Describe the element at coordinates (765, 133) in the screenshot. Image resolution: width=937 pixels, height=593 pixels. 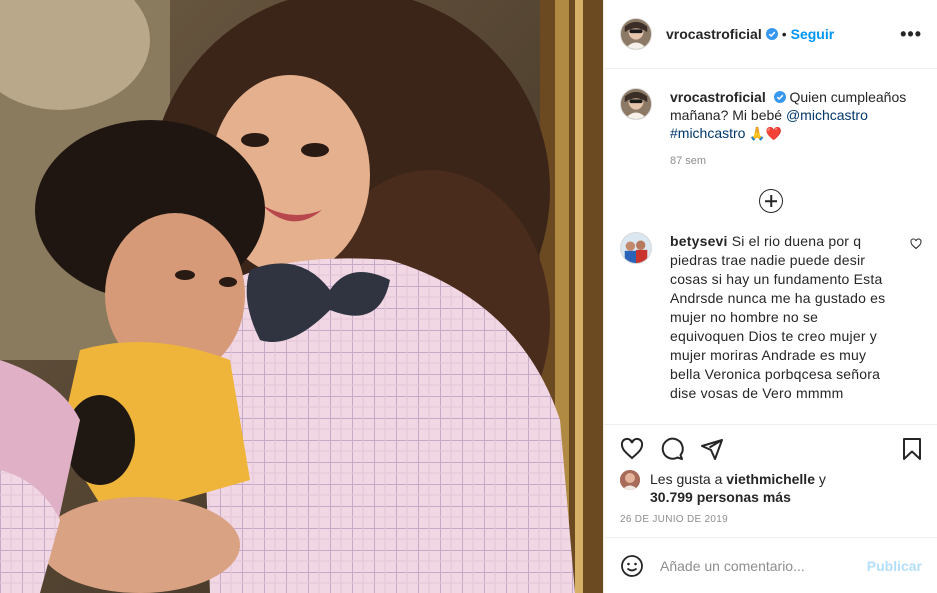
I see `caption-emojis: 🙏❤️` at that location.